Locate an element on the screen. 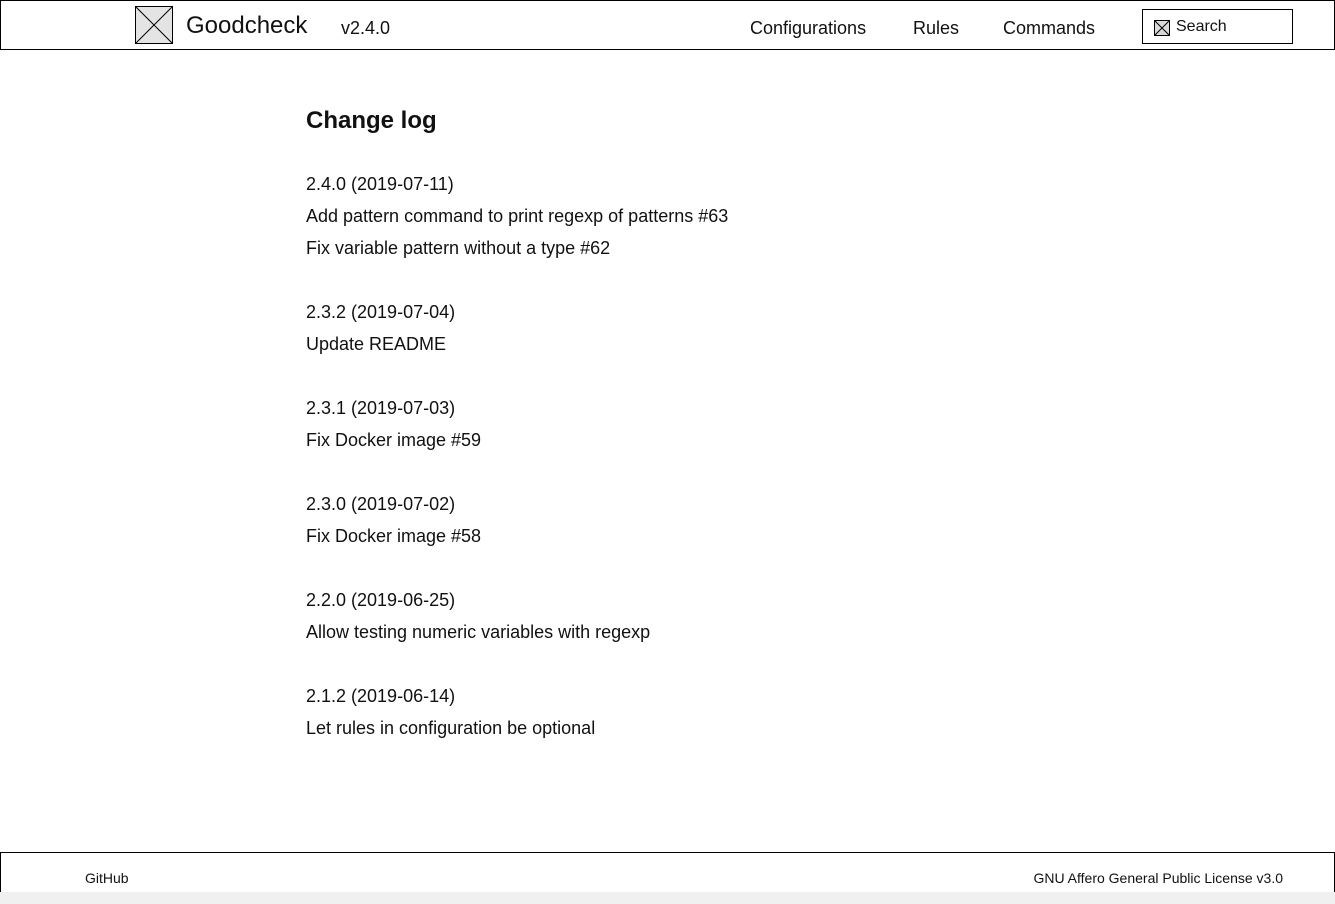  entry-heading: 2.4.0 (2019-07-11) is located at coordinates (380, 184).